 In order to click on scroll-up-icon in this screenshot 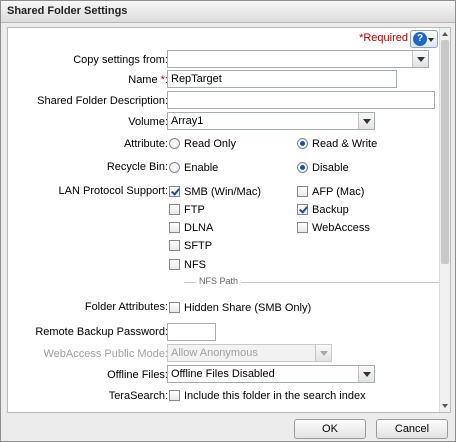, I will do `click(445, 34)`.